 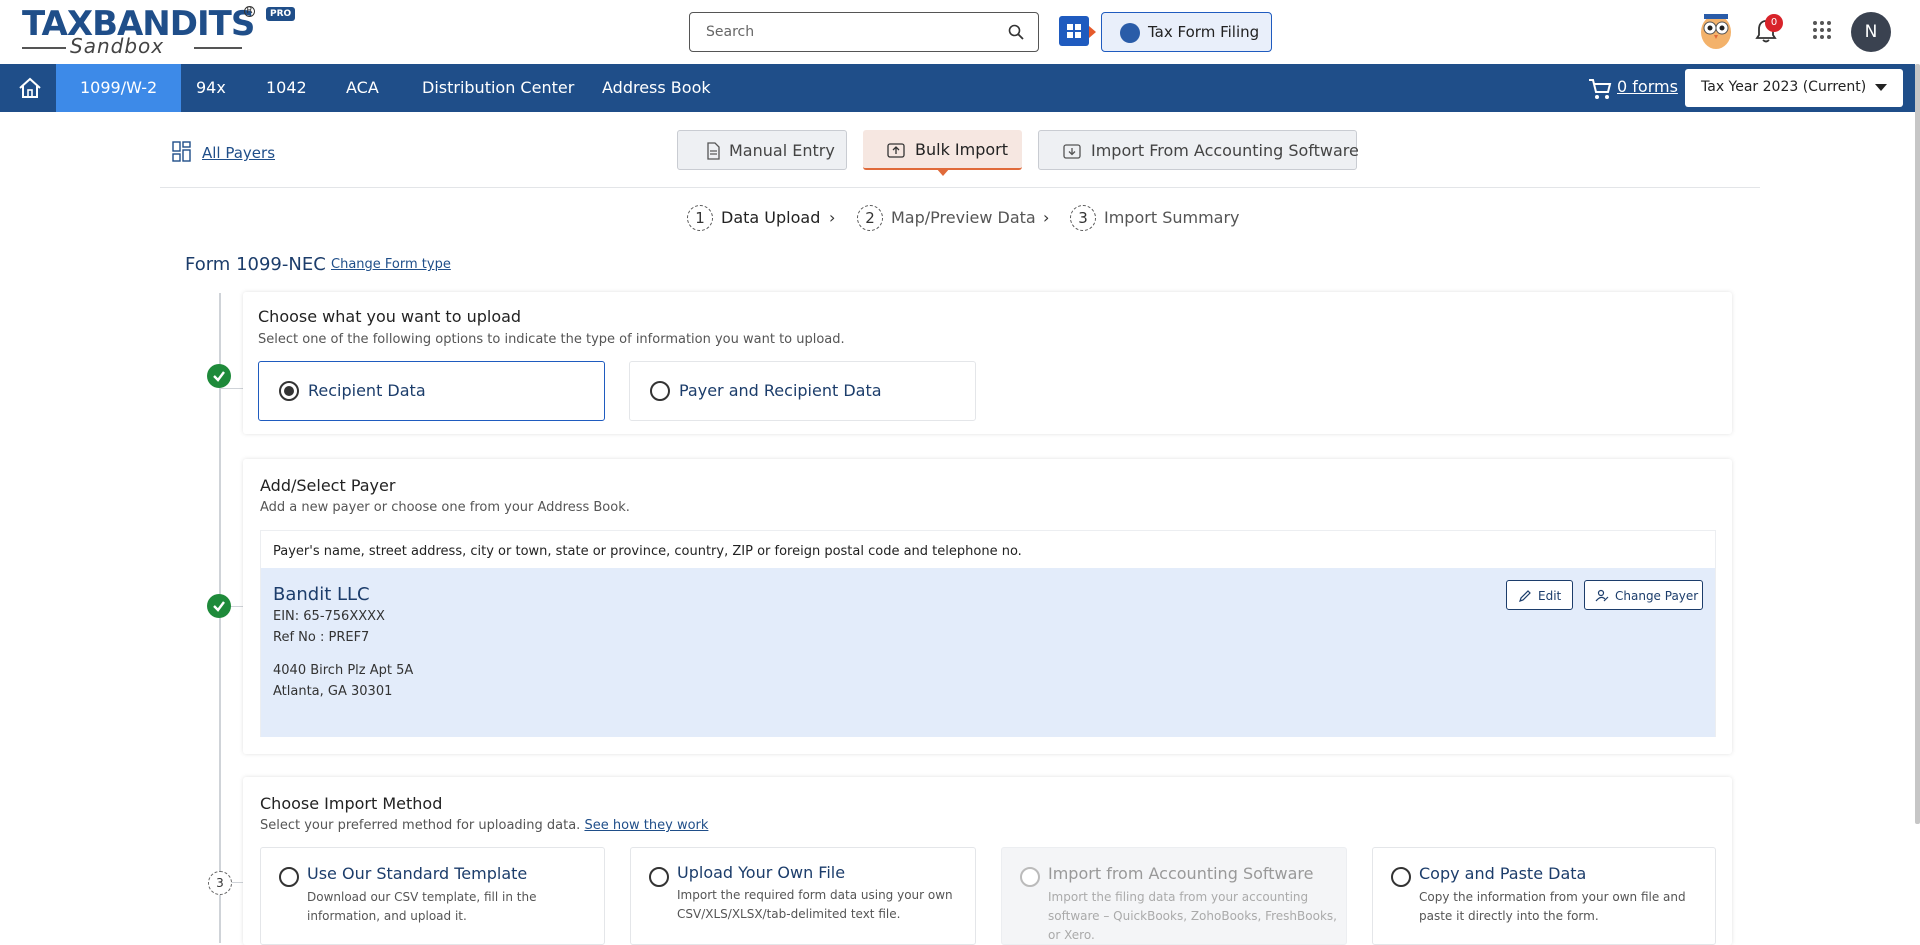 I want to click on tax-form-filing-button: Tax Form Filing, so click(x=1186, y=32).